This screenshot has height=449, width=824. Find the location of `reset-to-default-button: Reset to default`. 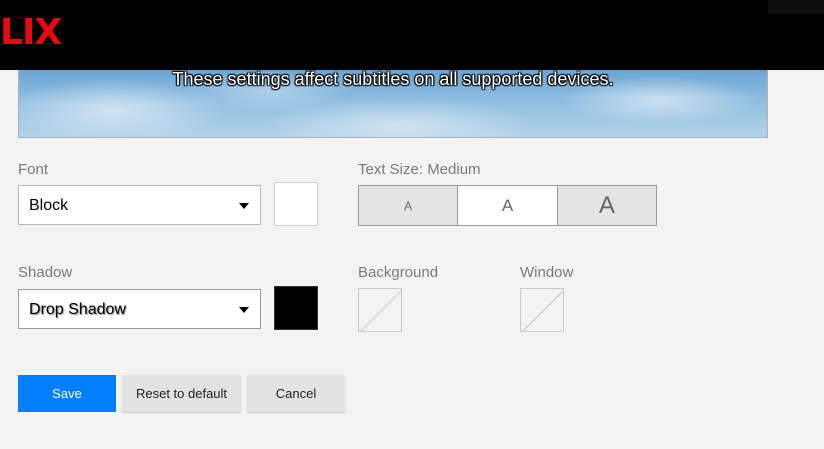

reset-to-default-button: Reset to default is located at coordinates (181, 393).